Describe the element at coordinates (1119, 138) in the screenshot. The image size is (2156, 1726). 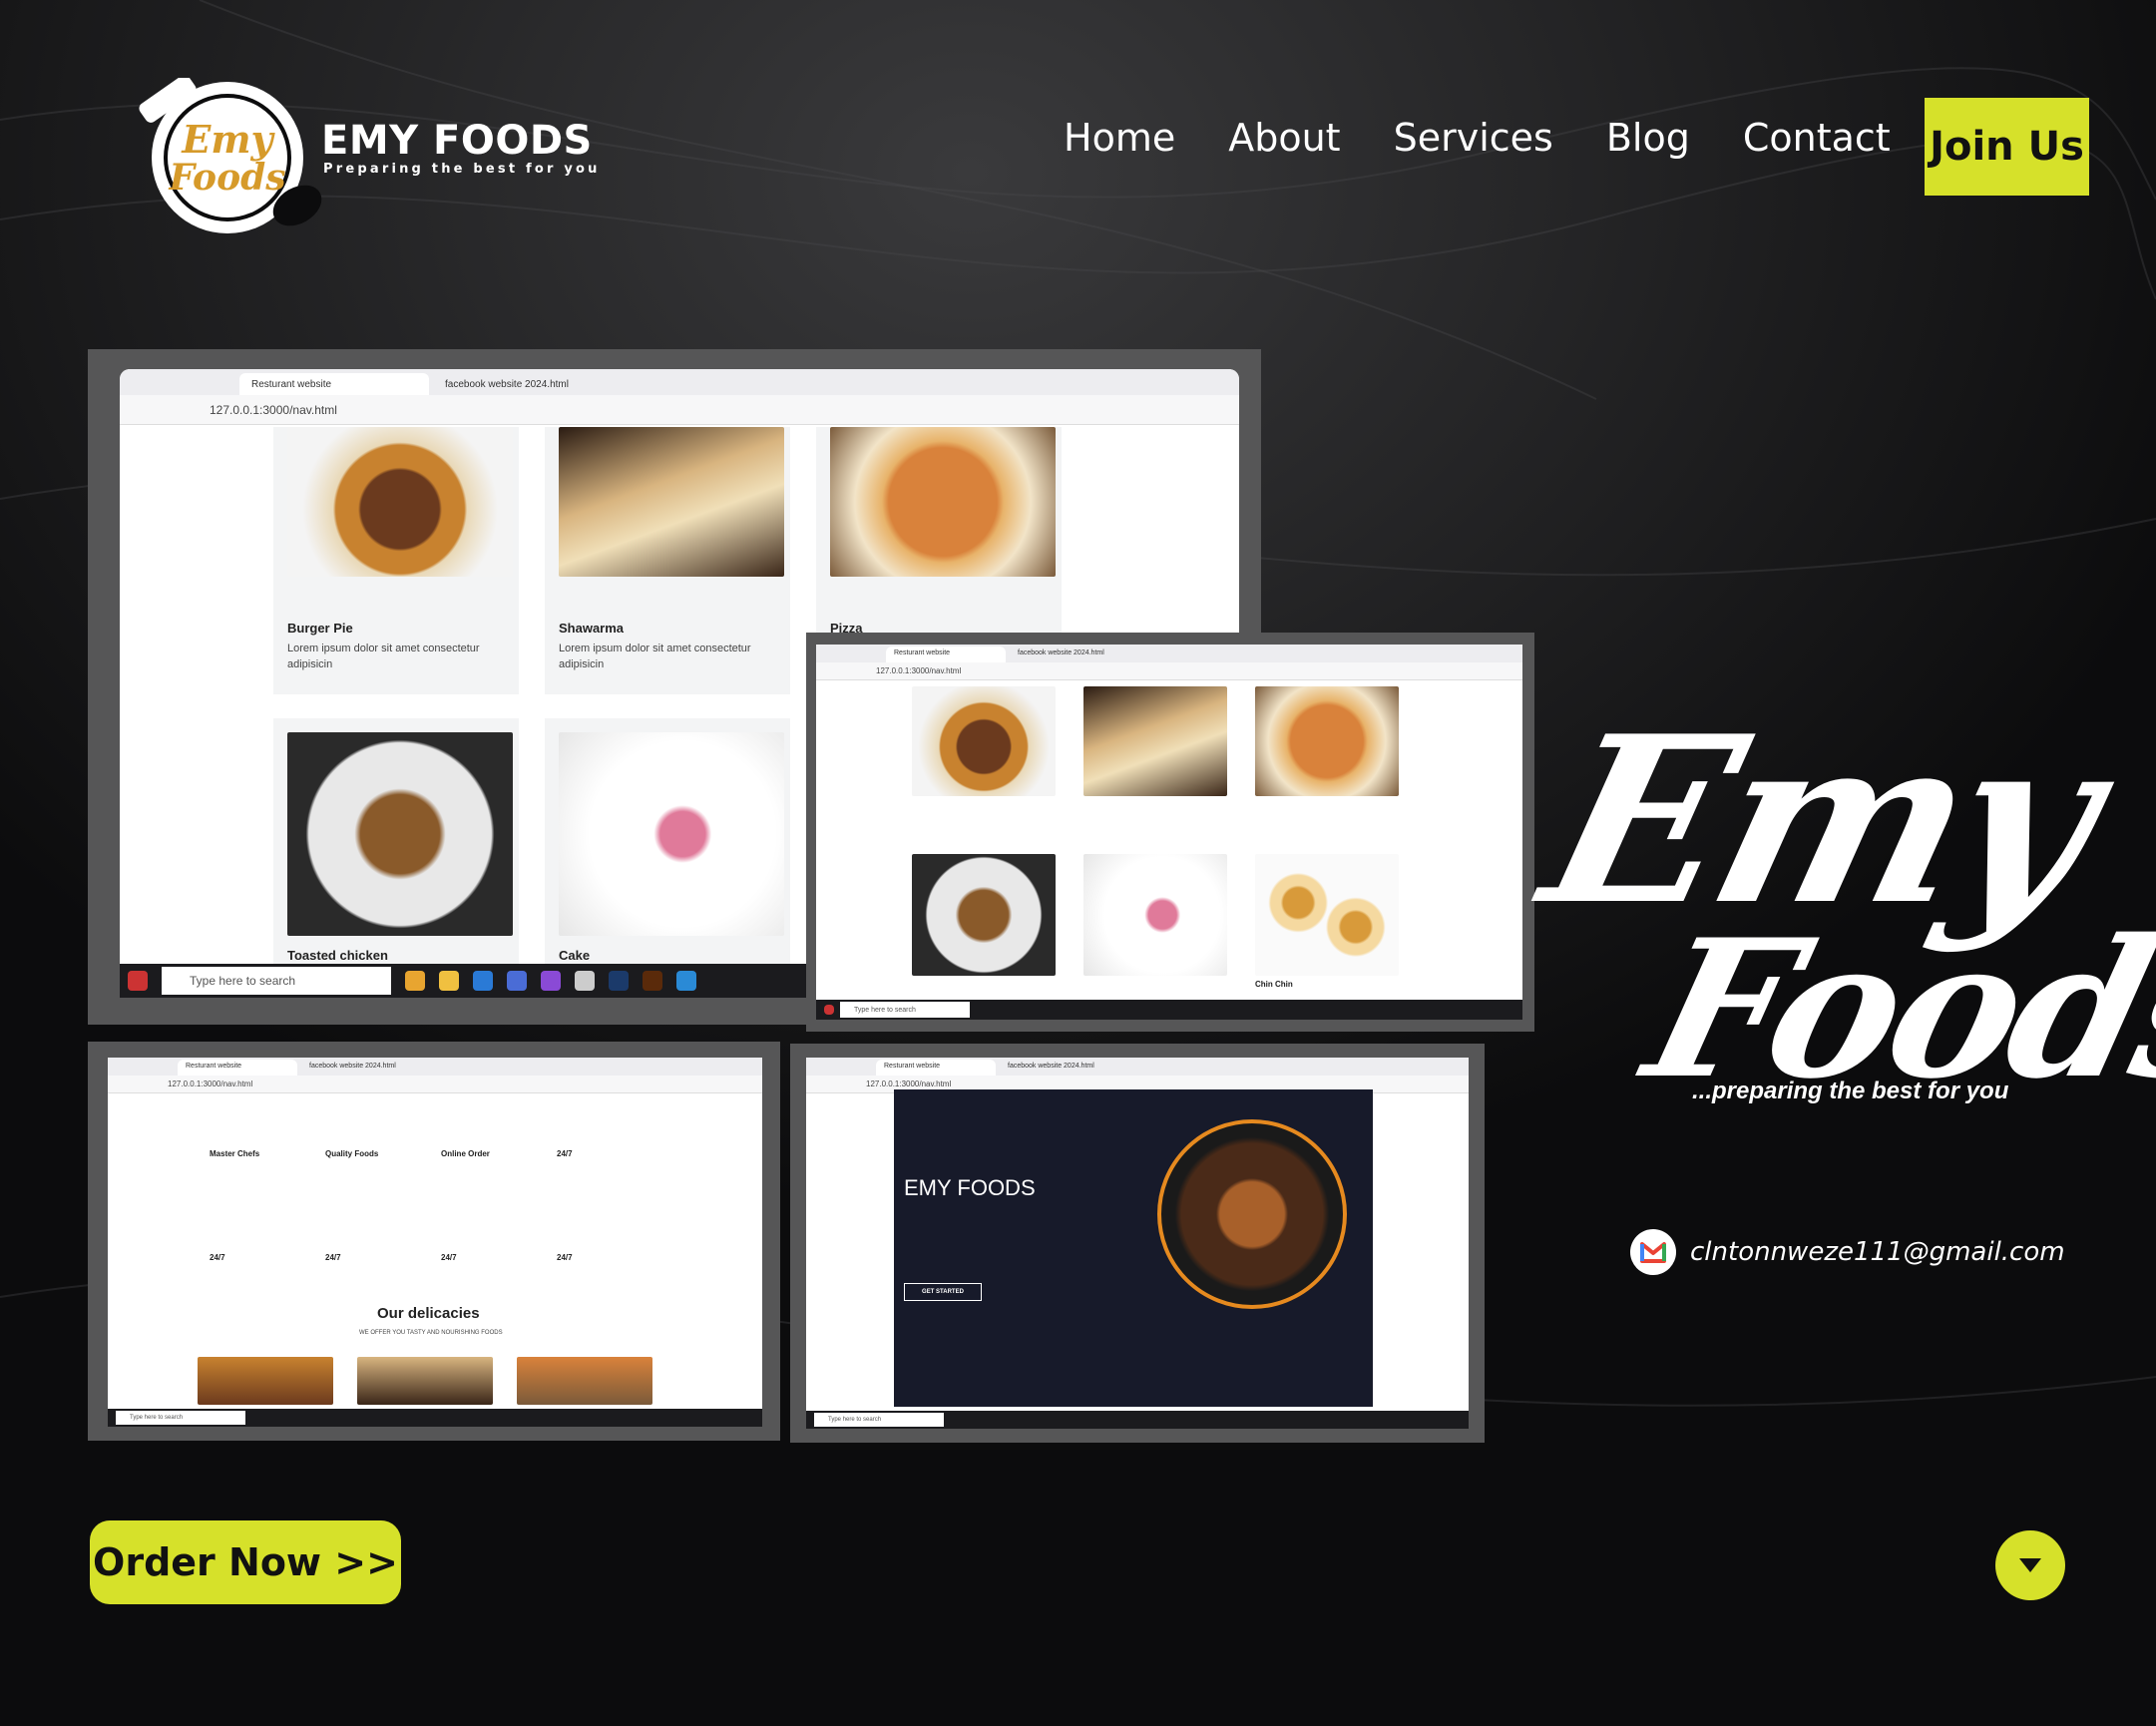
I see `nav-home: Home` at that location.